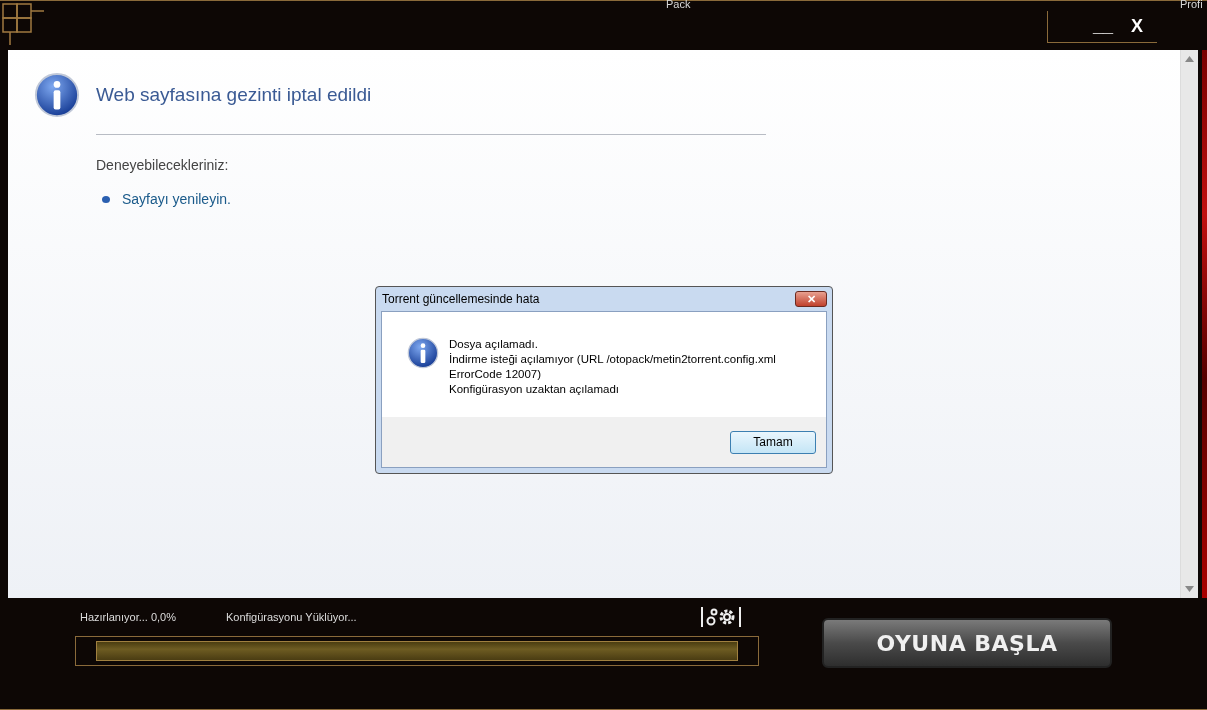 The height and width of the screenshot is (710, 1207). Describe the element at coordinates (496, 374) in the screenshot. I see `message-line: ErrorCode 12007)` at that location.